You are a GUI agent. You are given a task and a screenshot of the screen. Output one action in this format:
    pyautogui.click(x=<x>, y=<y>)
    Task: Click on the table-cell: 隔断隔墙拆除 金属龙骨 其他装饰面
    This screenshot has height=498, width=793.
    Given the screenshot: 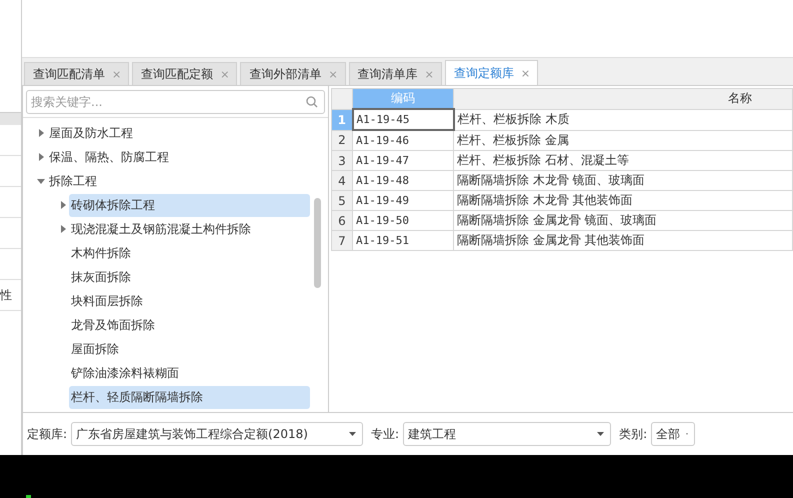 What is the action you would take?
    pyautogui.click(x=623, y=240)
    